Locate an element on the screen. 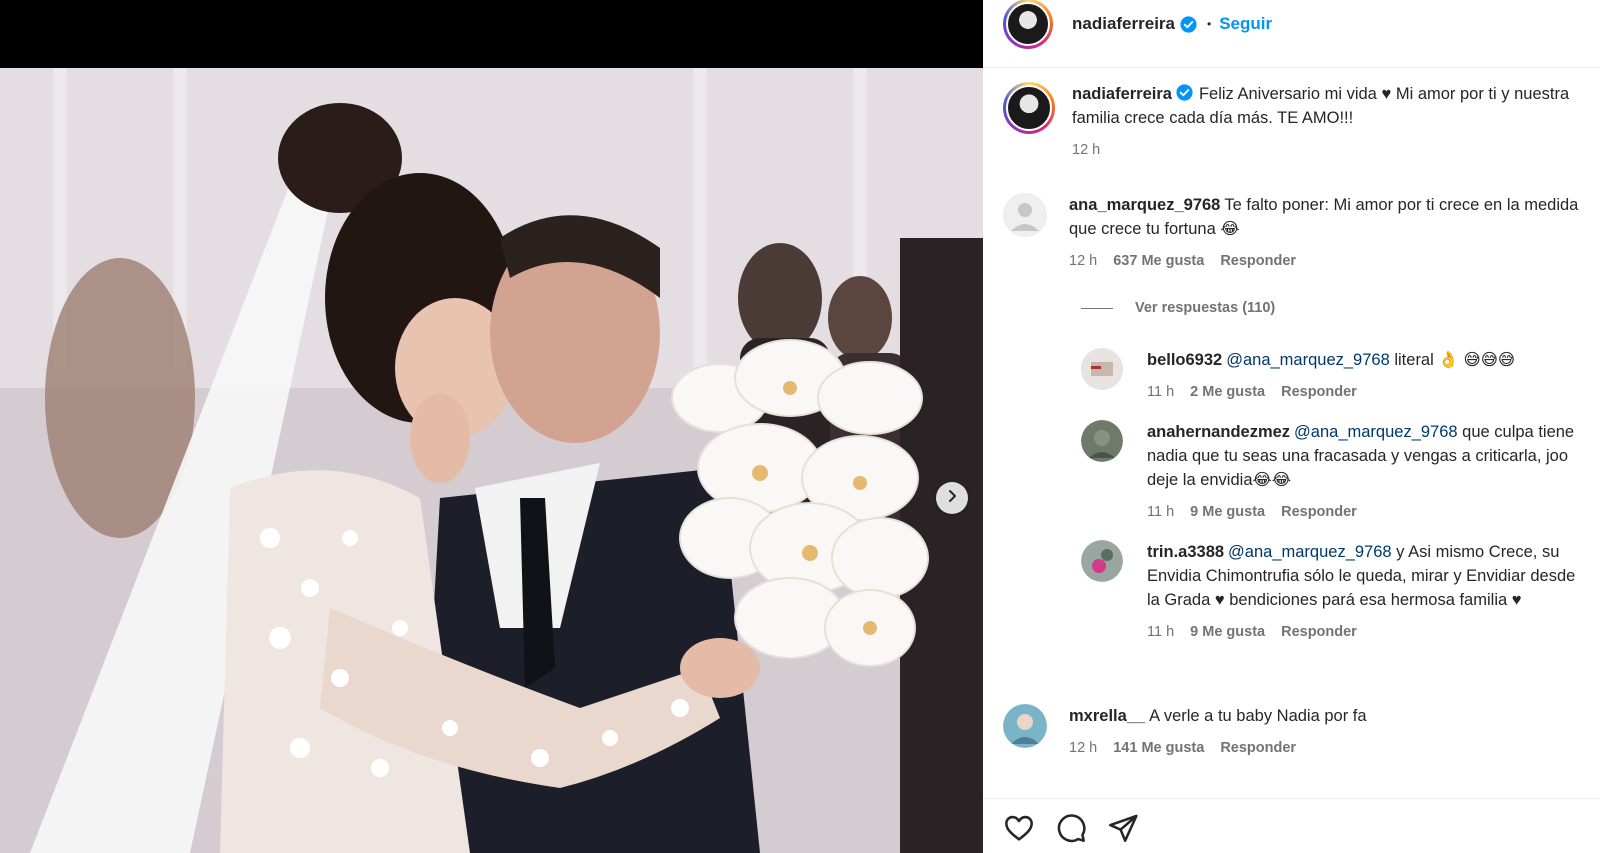 The image size is (1600, 853). reply-username: bello6932 is located at coordinates (1184, 360).